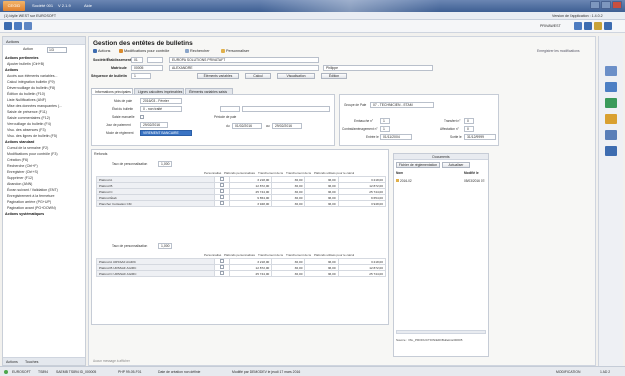 The image size is (625, 376). I want to click on col-plafonds-utilises: Plafonds utilisés pour le calcul, so click(334, 173).